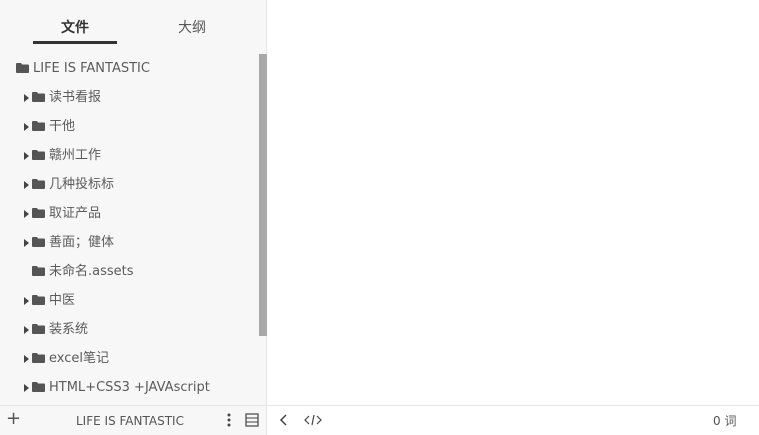 The height and width of the screenshot is (435, 759). Describe the element at coordinates (75, 97) in the screenshot. I see `tree-item-label: 读书看报` at that location.